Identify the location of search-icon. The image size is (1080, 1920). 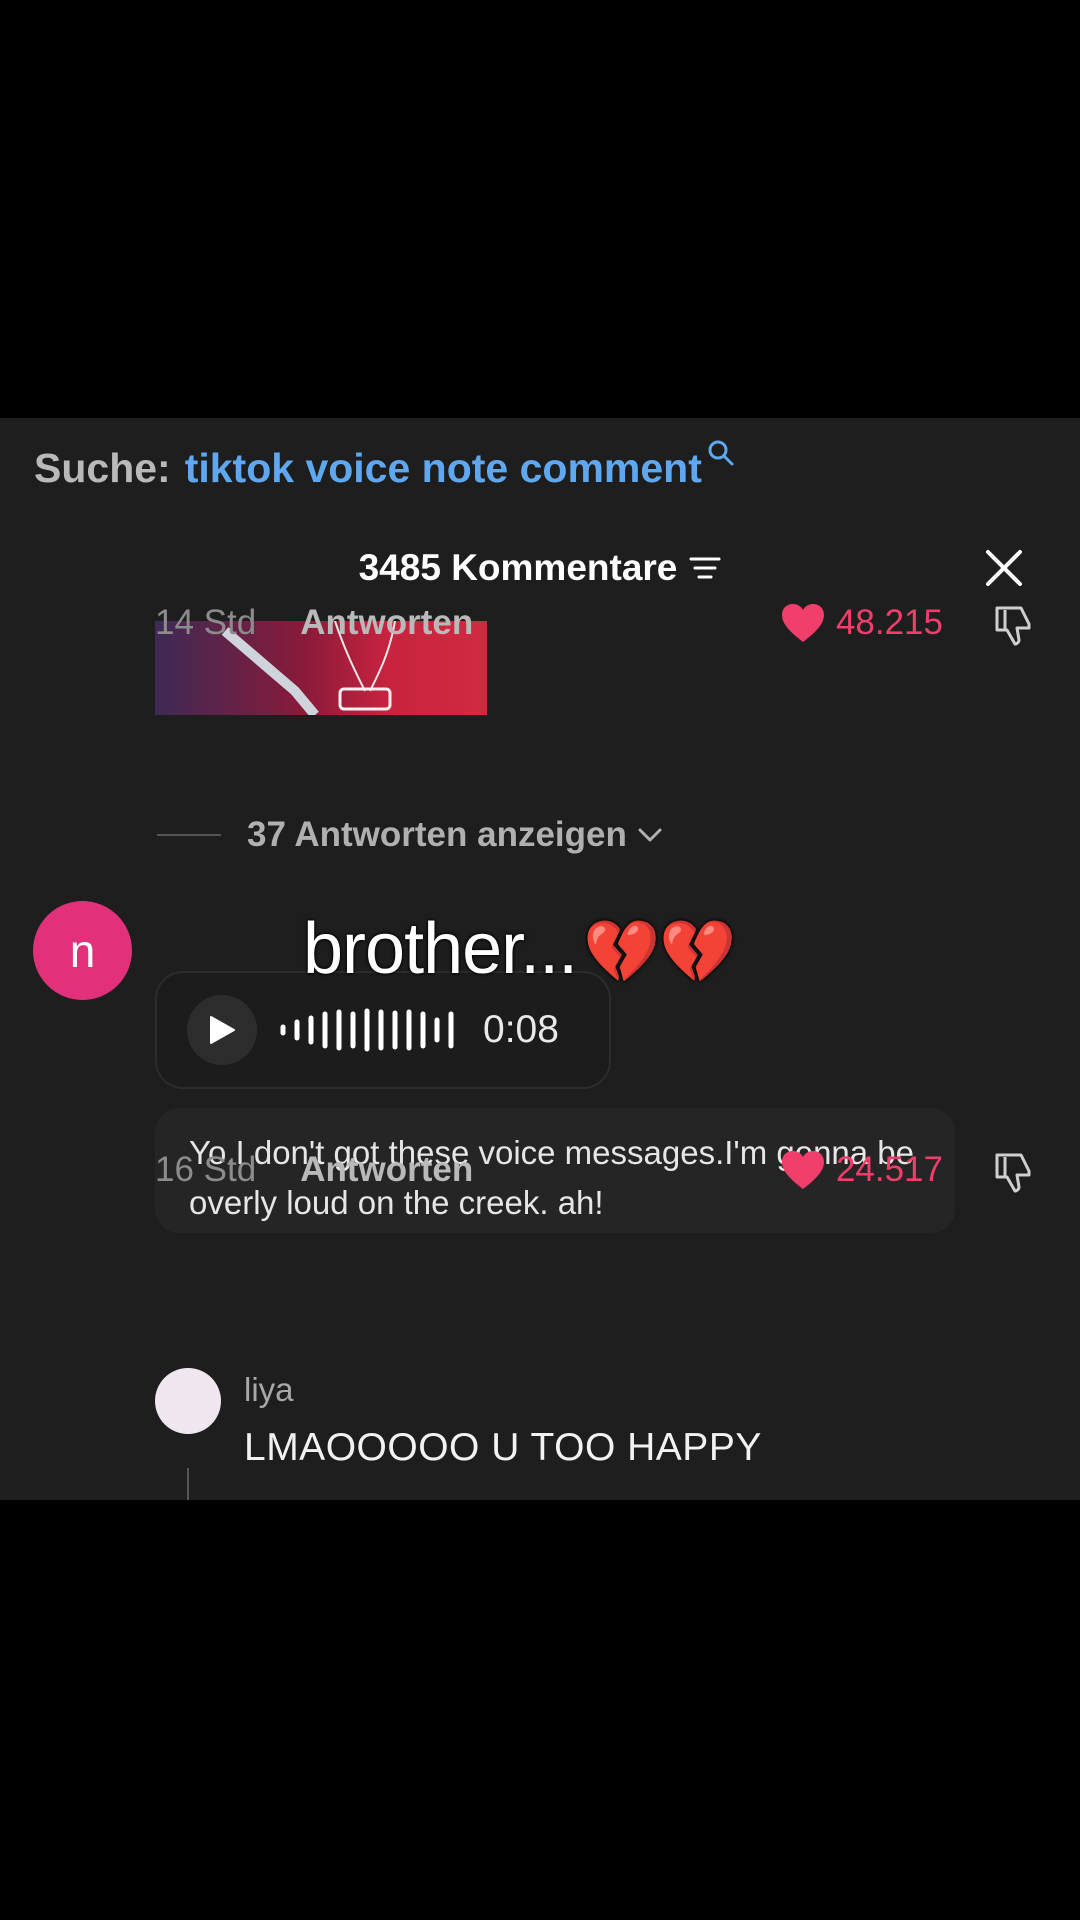
(721, 455).